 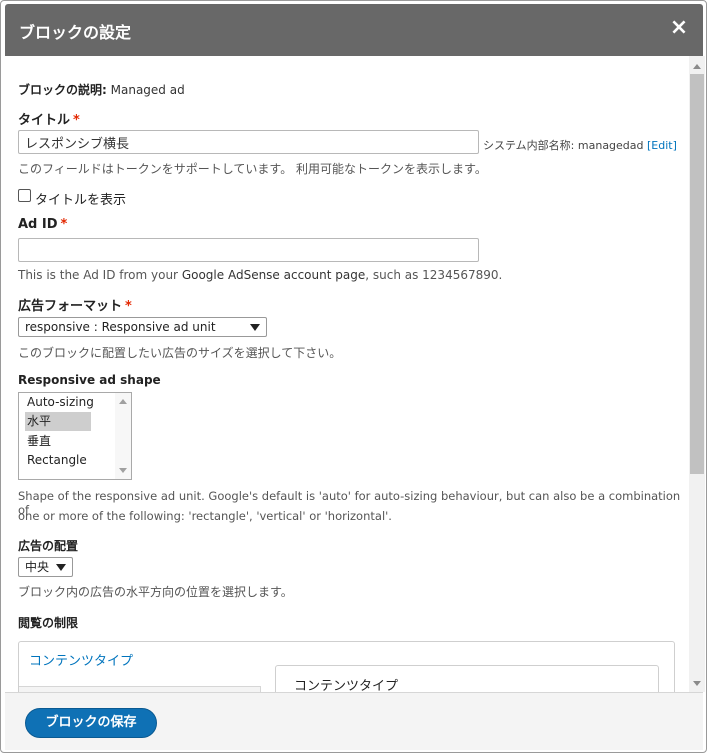 I want to click on visibility-tab-content-types: コンテンツタイプ, so click(x=81, y=659).